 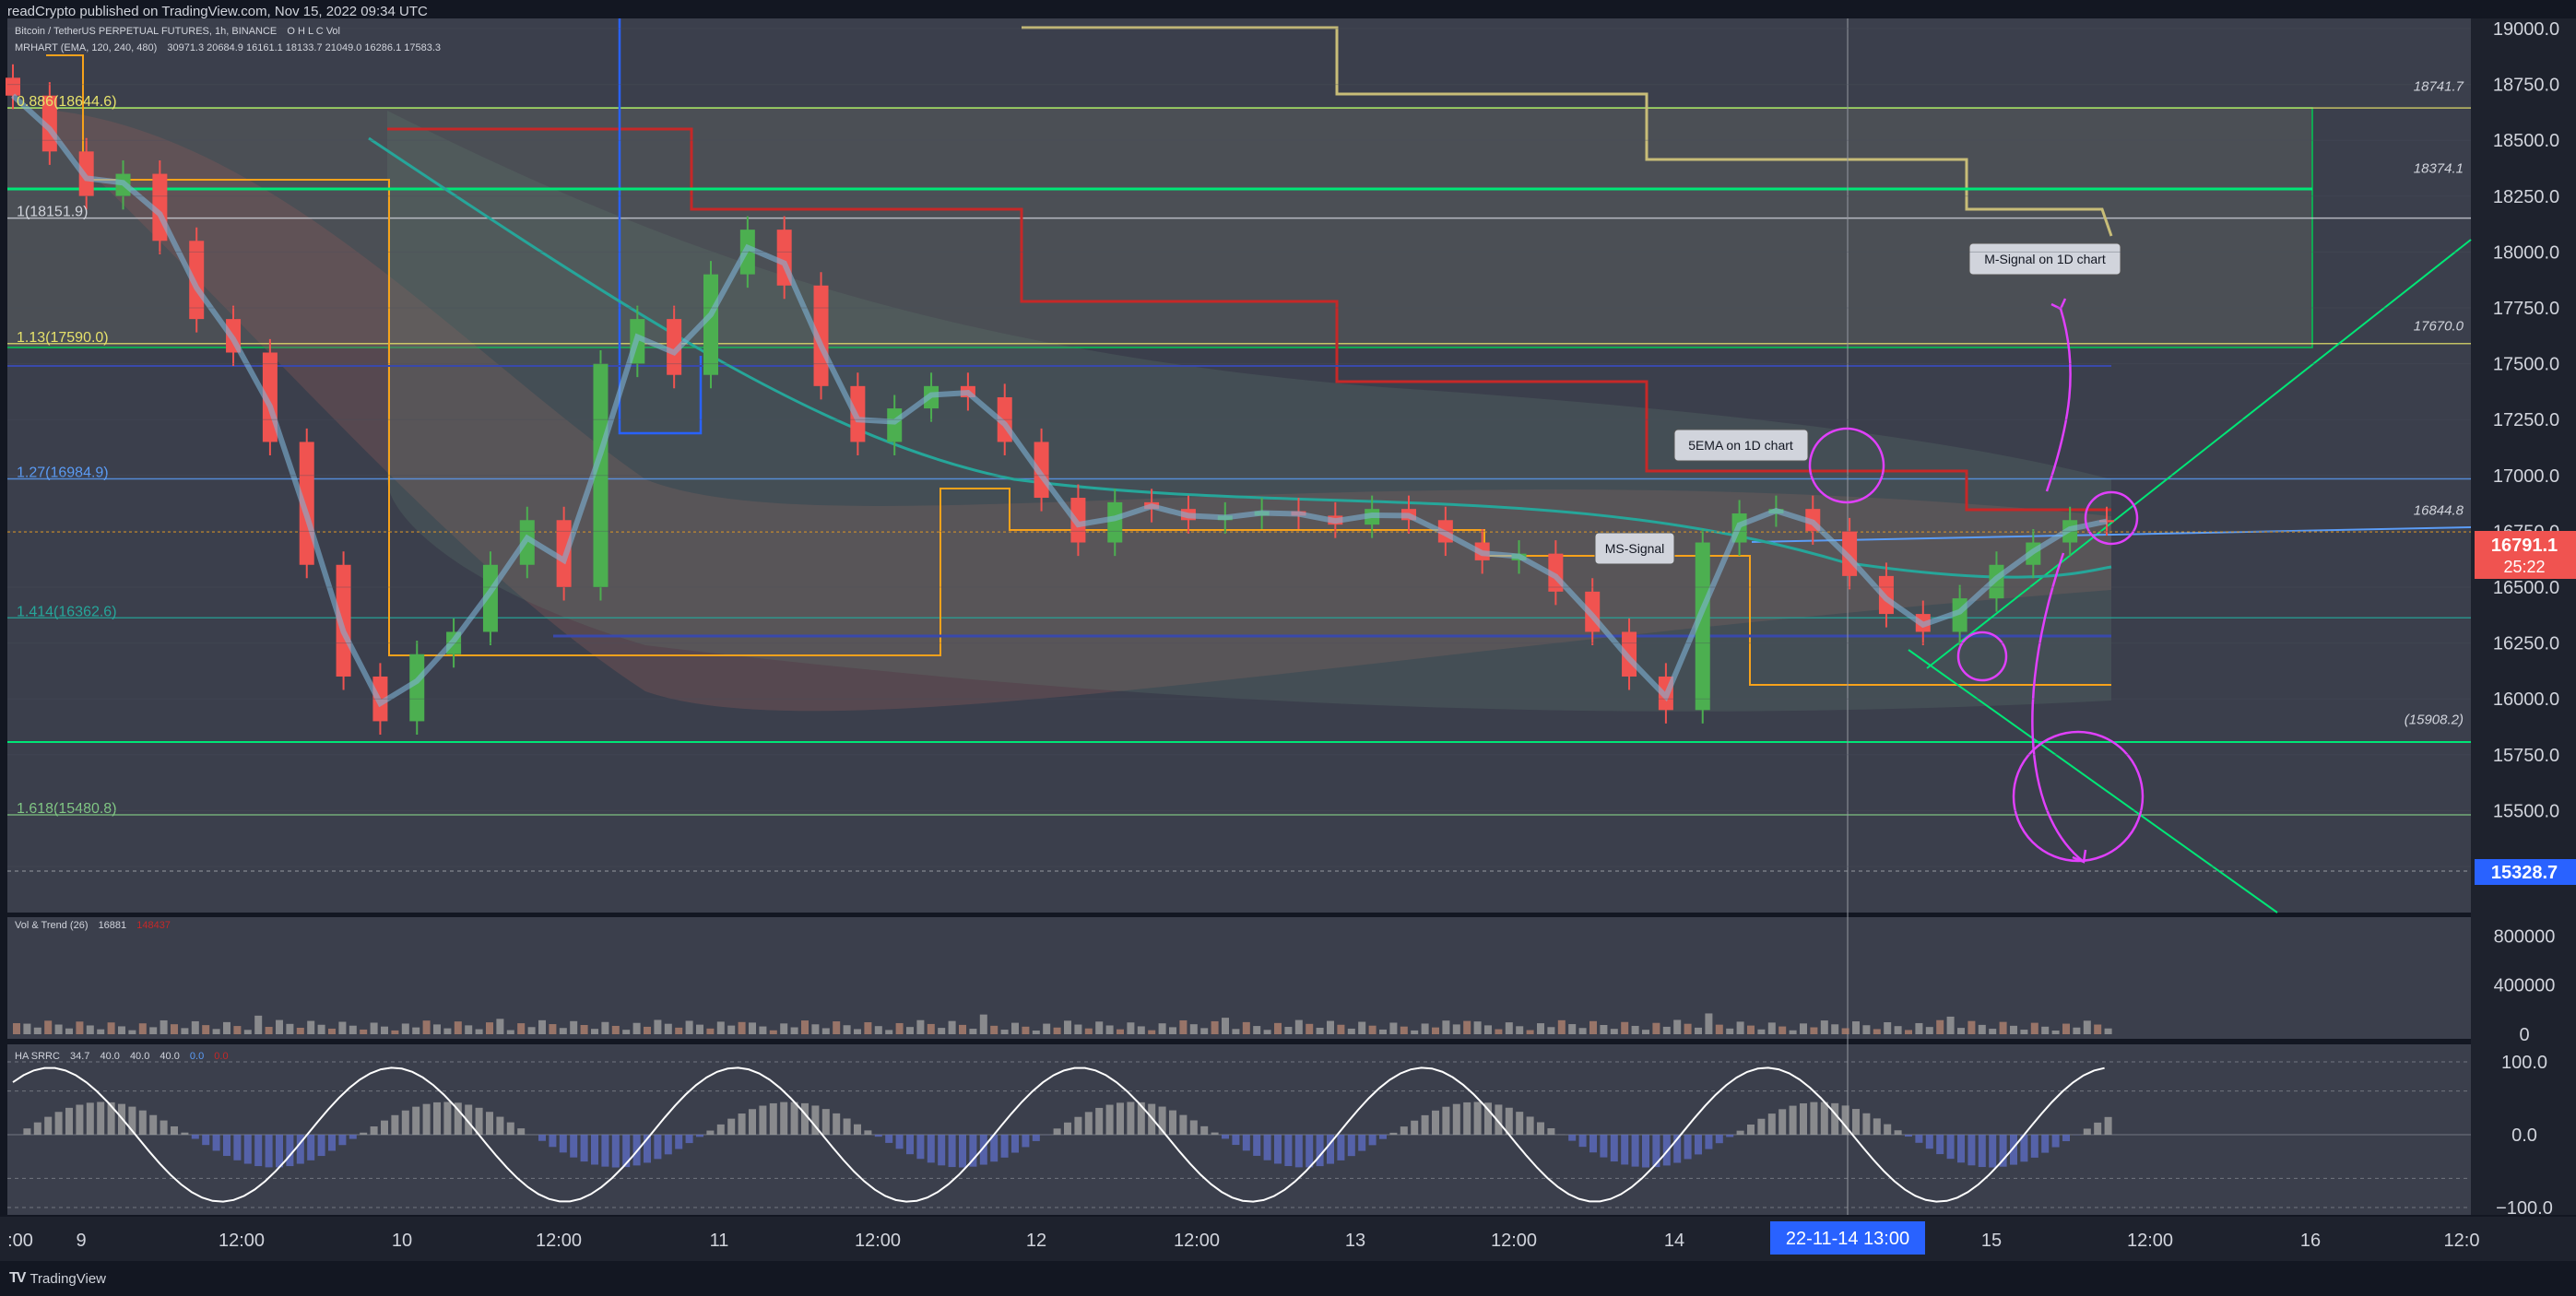 I want to click on callout-5ema: 5EMA on 1D chart, so click(x=1741, y=445).